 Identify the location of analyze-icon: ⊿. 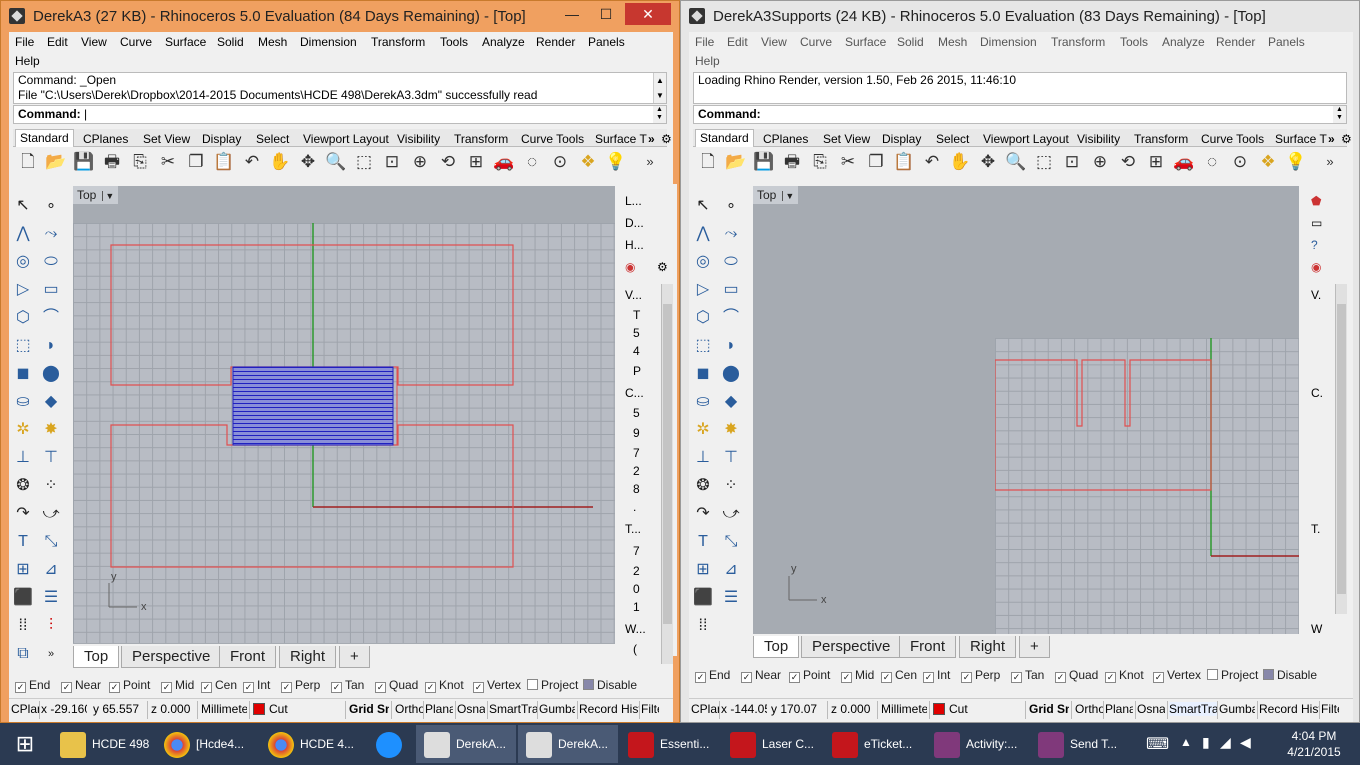
(731, 570).